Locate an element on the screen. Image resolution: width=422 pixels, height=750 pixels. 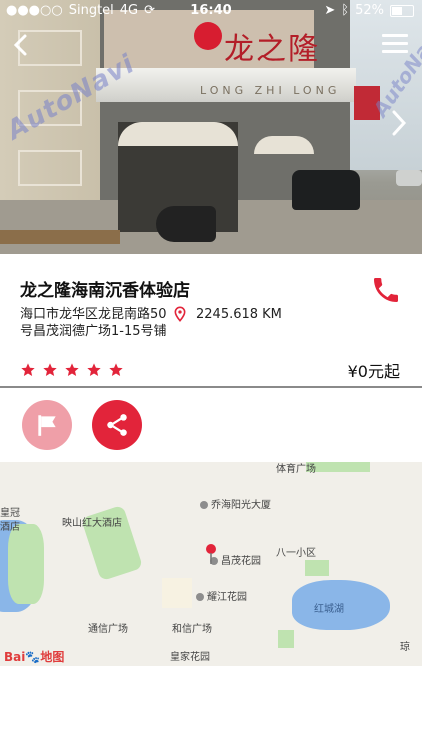
canopy-text: LONG ZHI LONG is located at coordinates (270, 90).